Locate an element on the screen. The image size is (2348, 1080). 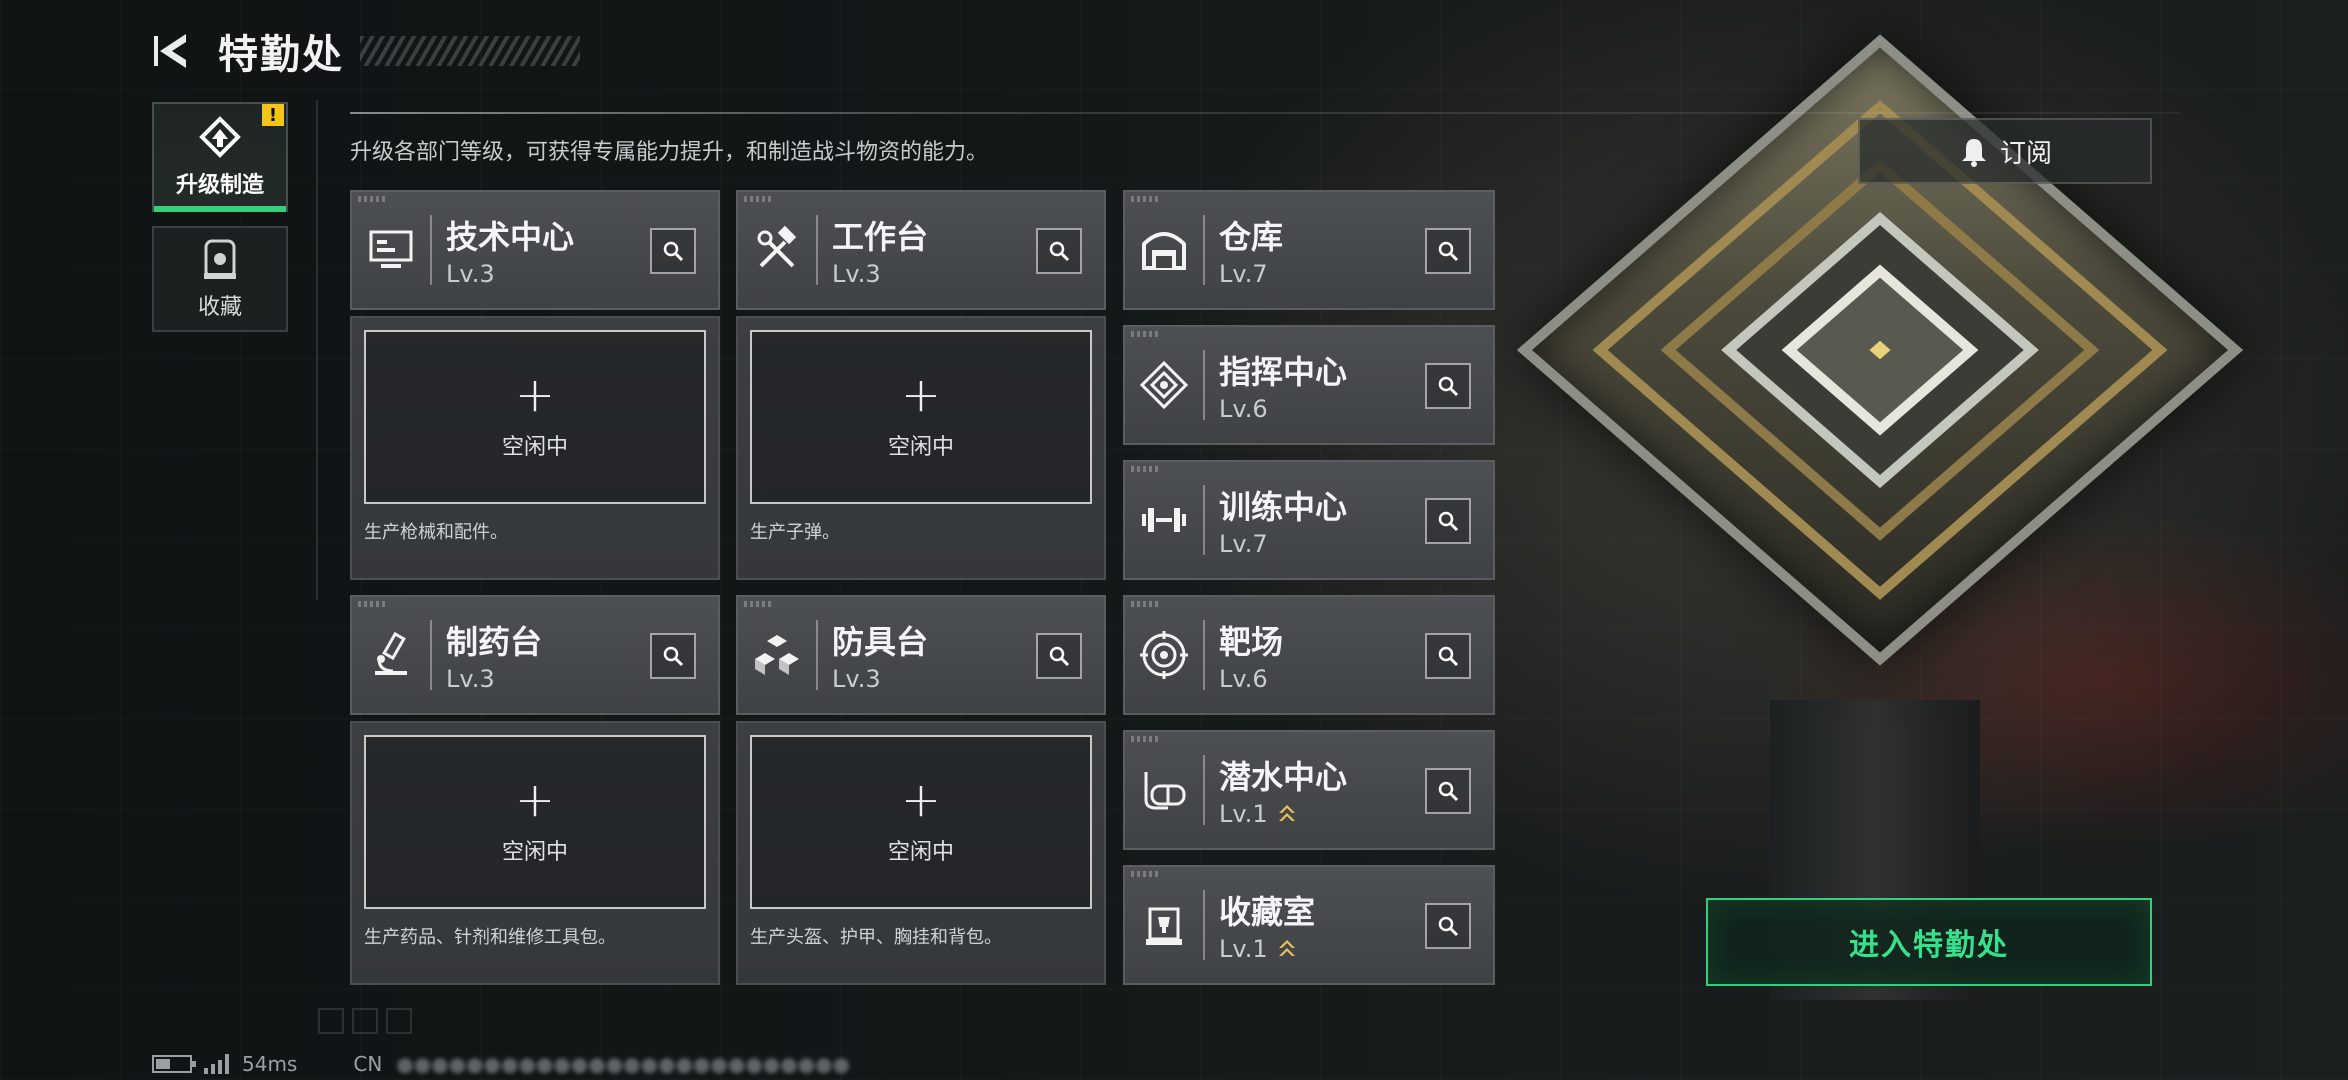
department-card-collection-room: 收藏室 Lv.1 is located at coordinates (1309, 925).